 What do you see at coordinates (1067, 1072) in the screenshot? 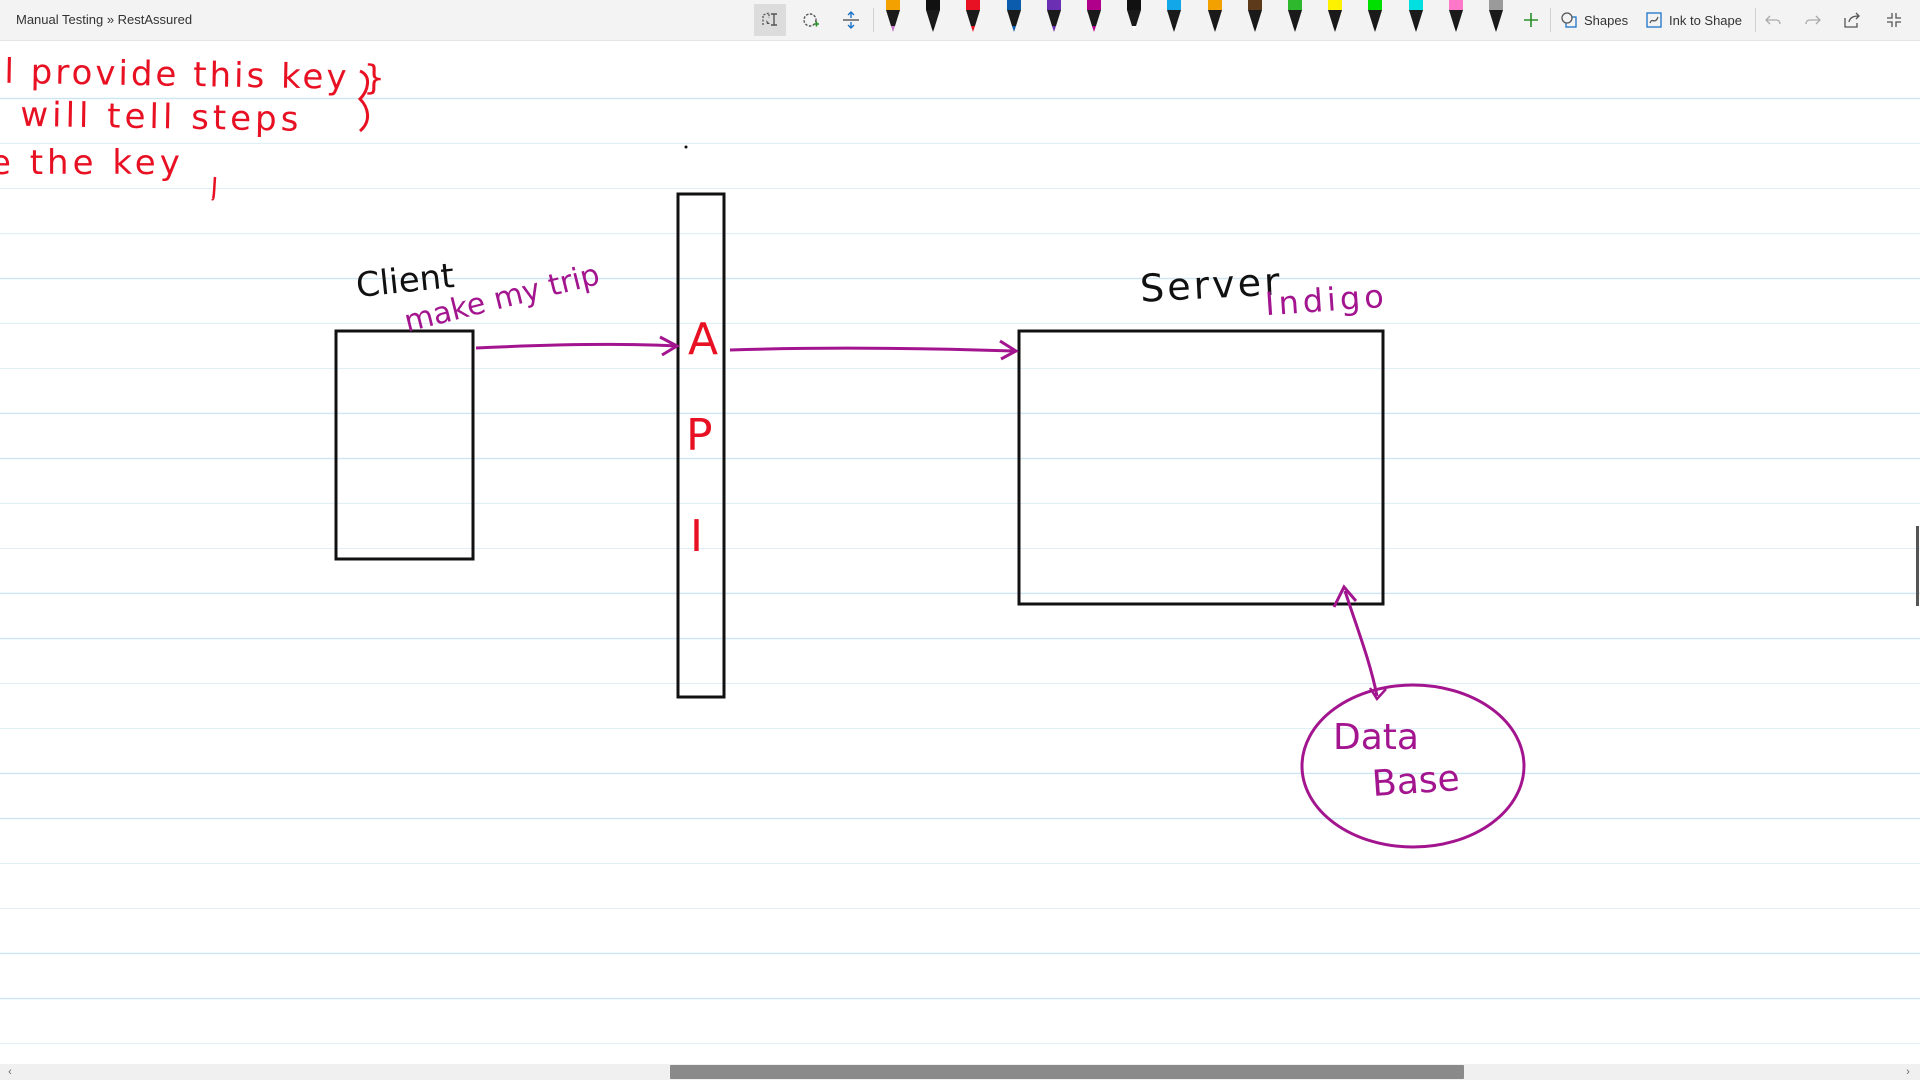
I see `scrollbar-thumb` at bounding box center [1067, 1072].